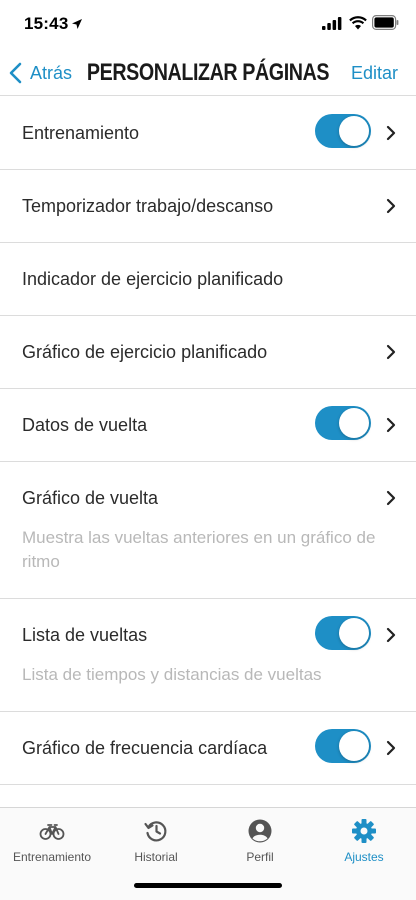 This screenshot has width=416, height=900. I want to click on row-label: Gráfico de vuelta, so click(90, 498).